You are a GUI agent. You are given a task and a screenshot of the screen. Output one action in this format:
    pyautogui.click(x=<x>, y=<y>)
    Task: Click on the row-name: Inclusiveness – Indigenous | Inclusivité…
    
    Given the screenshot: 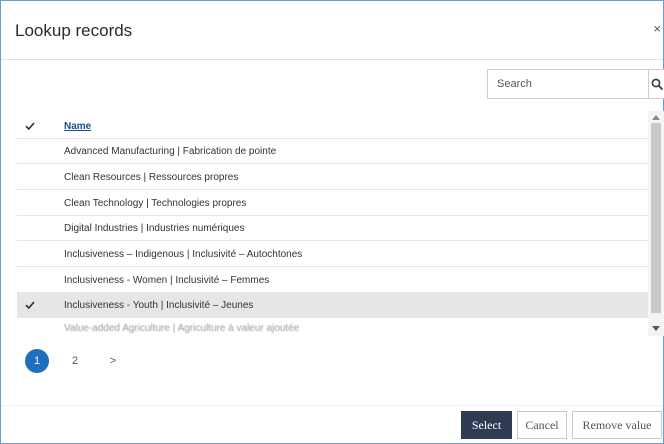 What is the action you would take?
    pyautogui.click(x=183, y=254)
    